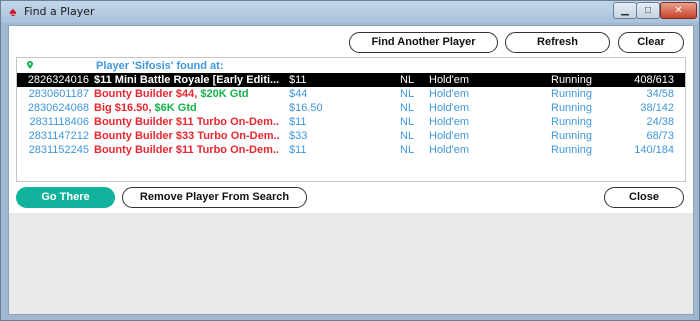 Image resolution: width=700 pixels, height=321 pixels. I want to click on player-found-label: Player 'Sifosis' found at:, so click(160, 66).